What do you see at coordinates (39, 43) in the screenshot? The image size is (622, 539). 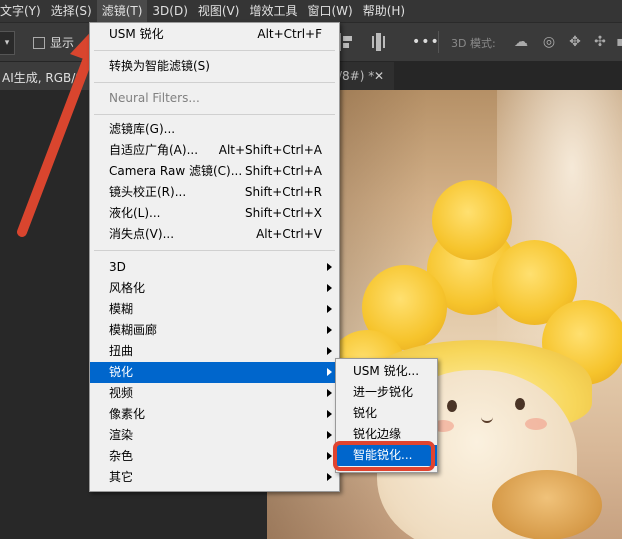 I see `show-transform-checkbox` at bounding box center [39, 43].